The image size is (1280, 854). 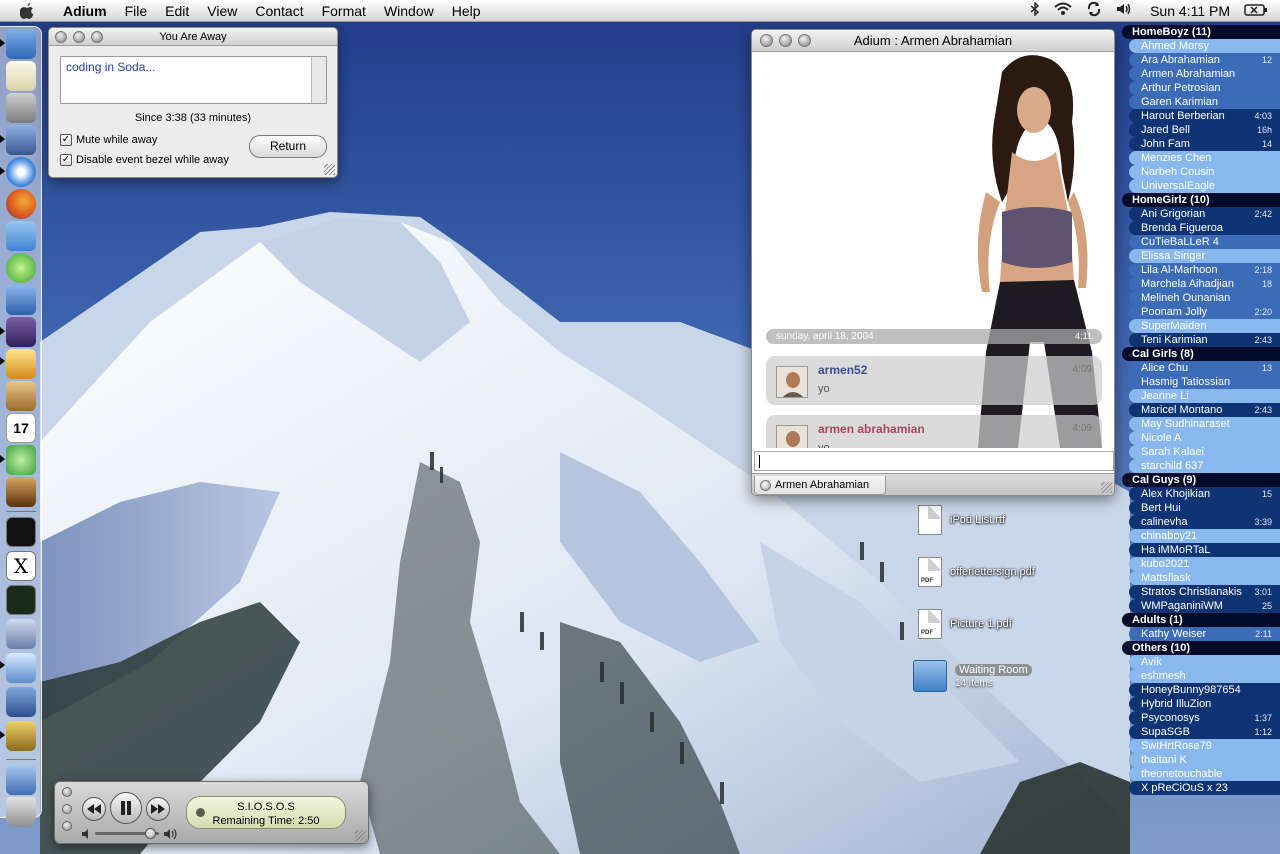 I want to click on menu-edit: Edit, so click(x=177, y=11).